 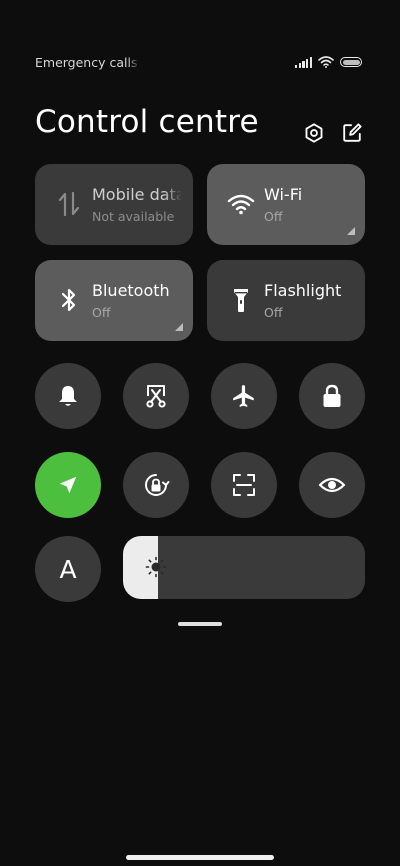 What do you see at coordinates (200, 857) in the screenshot?
I see `home-indicator` at bounding box center [200, 857].